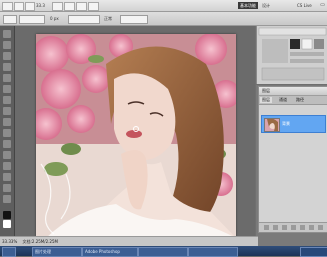 This screenshot has height=257, width=327. Describe the element at coordinates (304, 5) in the screenshot. I see `cs-live-button: CS Live` at that location.